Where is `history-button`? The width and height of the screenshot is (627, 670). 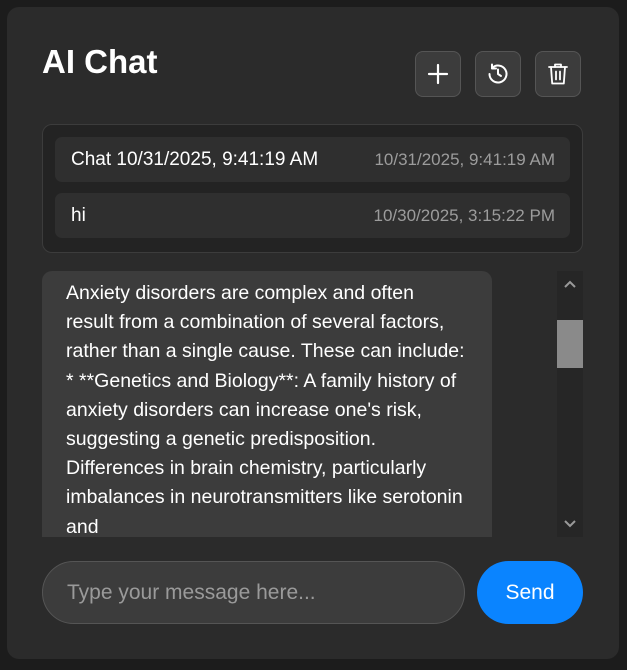 history-button is located at coordinates (498, 74).